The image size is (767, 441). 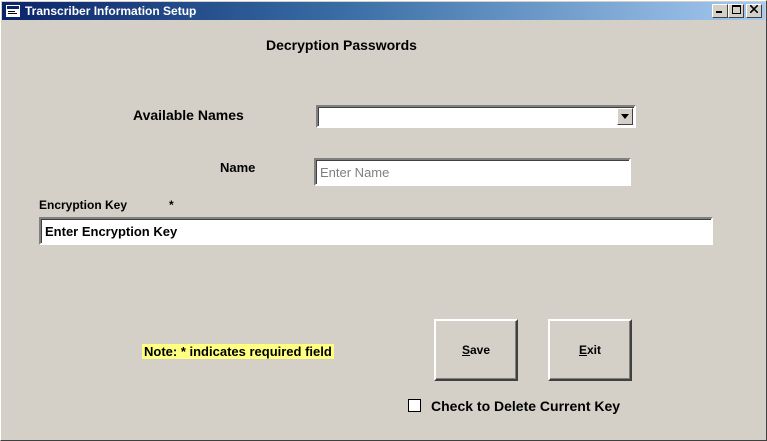 What do you see at coordinates (111, 11) in the screenshot?
I see `window-title: Transcriber Information Setup` at bounding box center [111, 11].